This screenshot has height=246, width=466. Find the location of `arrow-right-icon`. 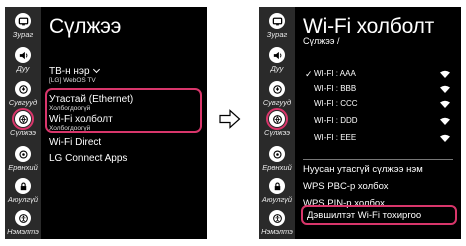

arrow-right-icon is located at coordinates (230, 119).